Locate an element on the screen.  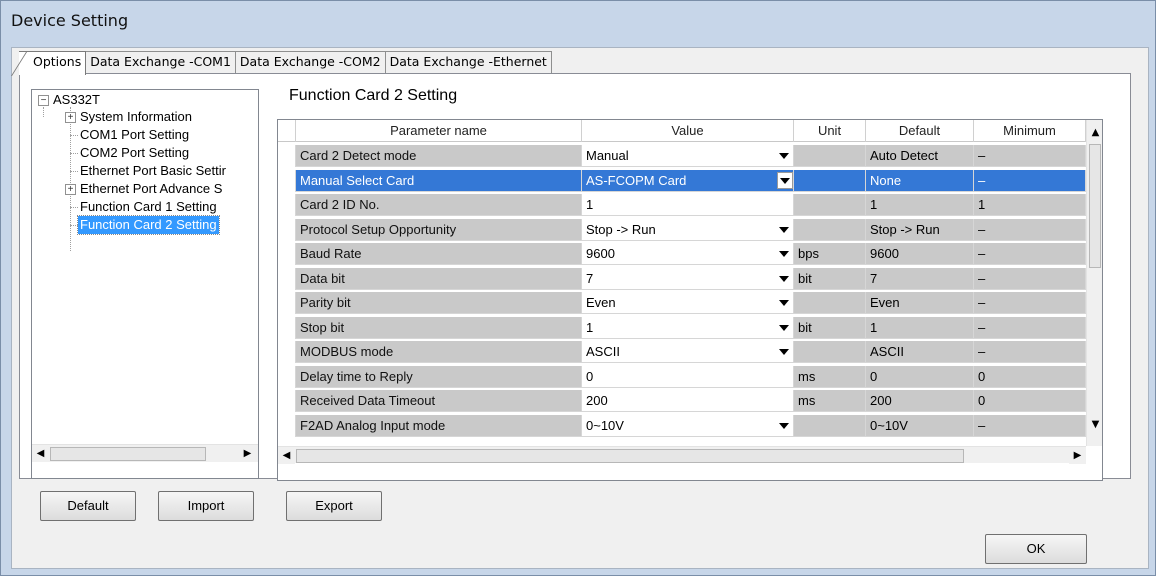
default-cell: 0~10V is located at coordinates (920, 425).